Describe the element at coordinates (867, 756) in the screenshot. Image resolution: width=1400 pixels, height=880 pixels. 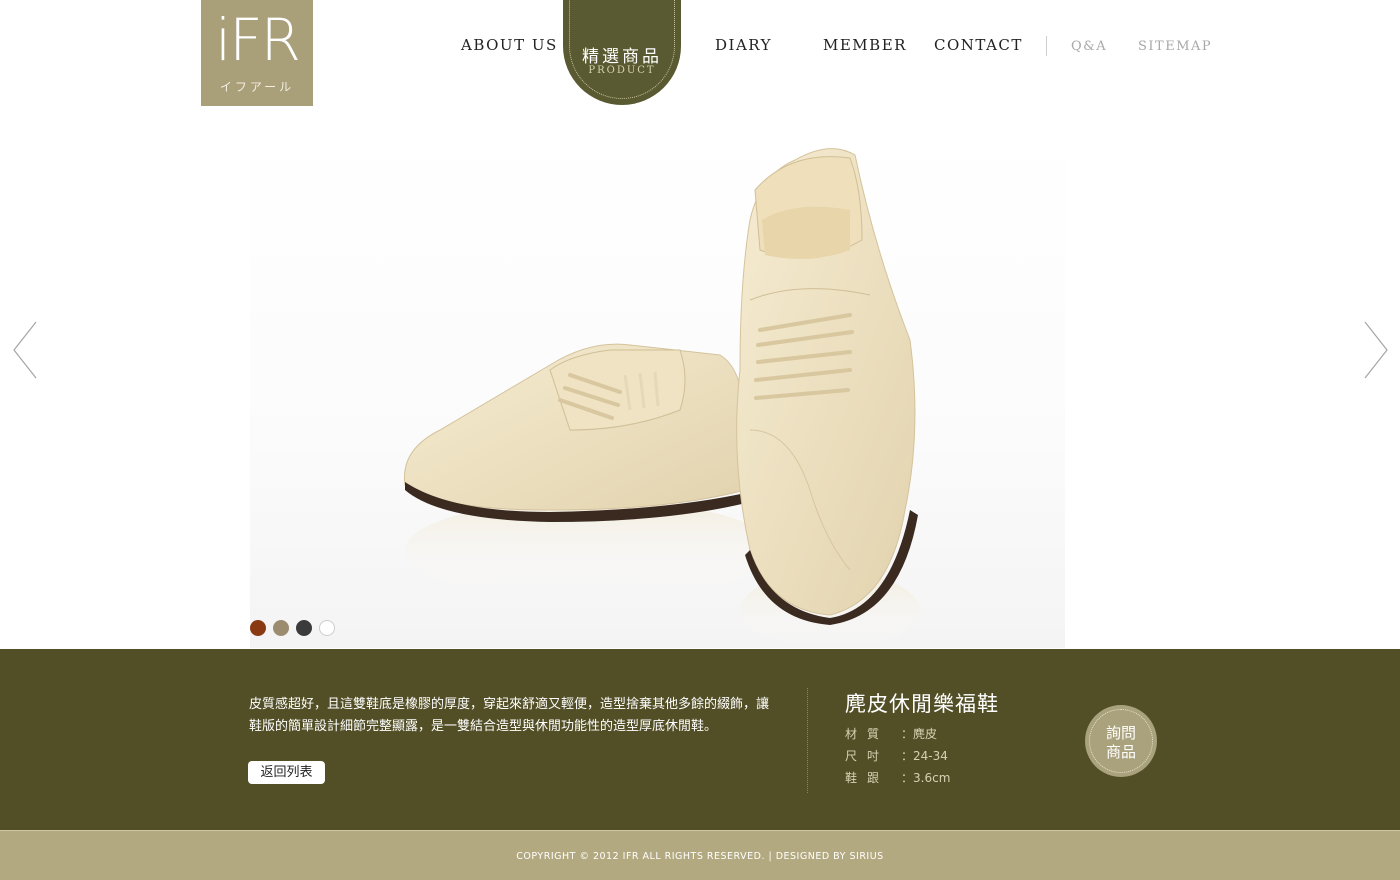
I see `spec-label: 尺吋` at that location.